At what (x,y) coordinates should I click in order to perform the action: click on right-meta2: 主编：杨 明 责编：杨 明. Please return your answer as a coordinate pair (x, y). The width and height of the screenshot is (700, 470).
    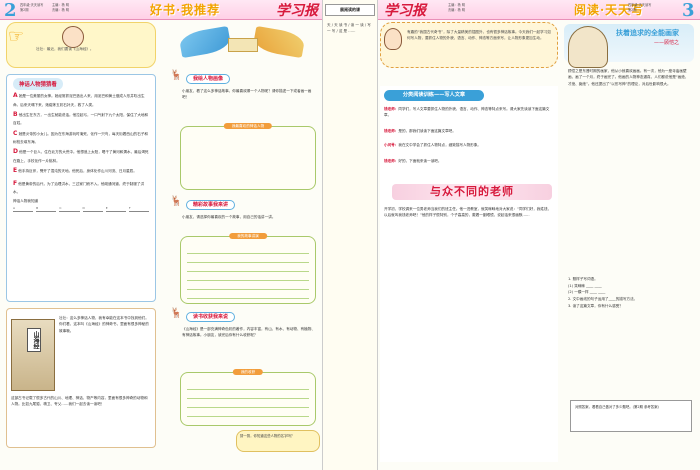
    Looking at the image, I should click on (456, 8).